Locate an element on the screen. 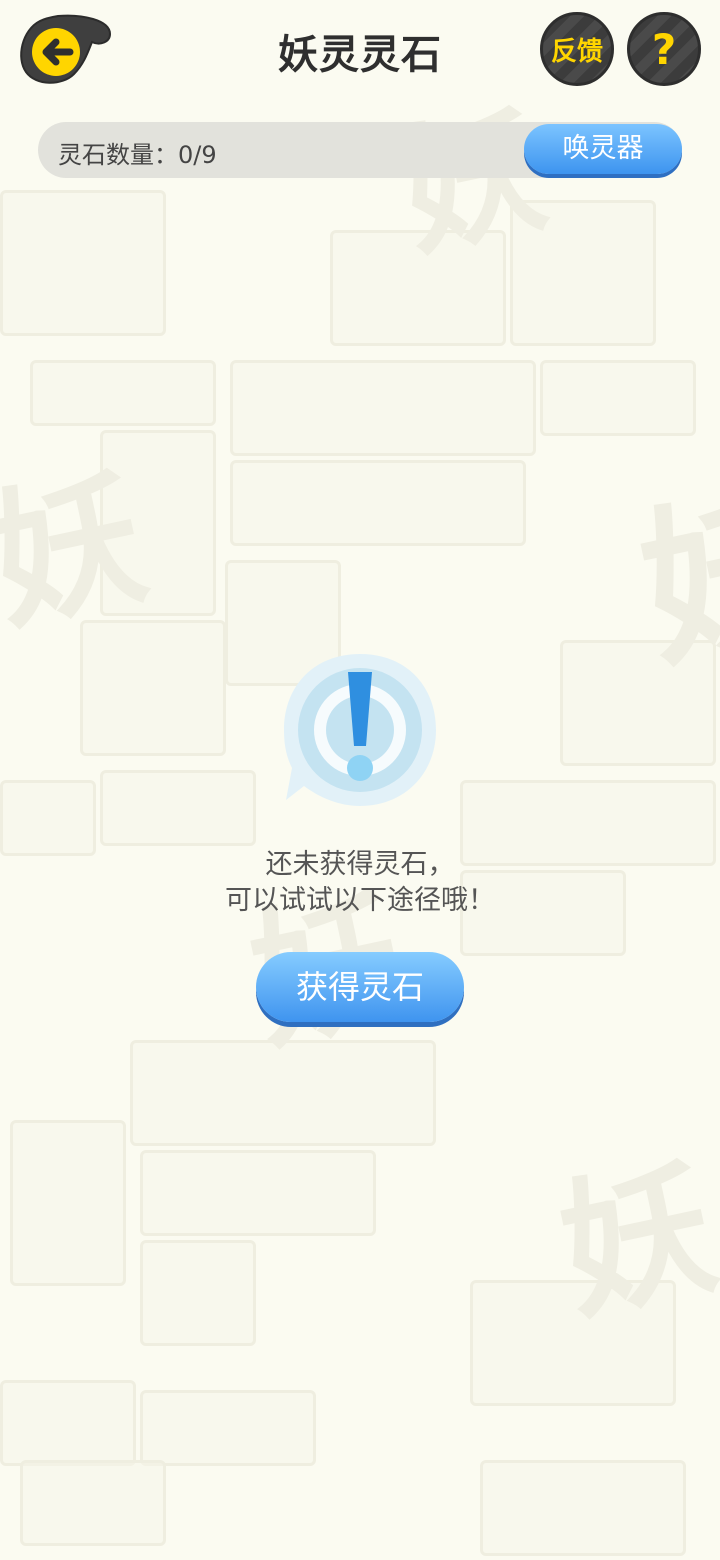  summon-button: 唤灵器 is located at coordinates (603, 149).